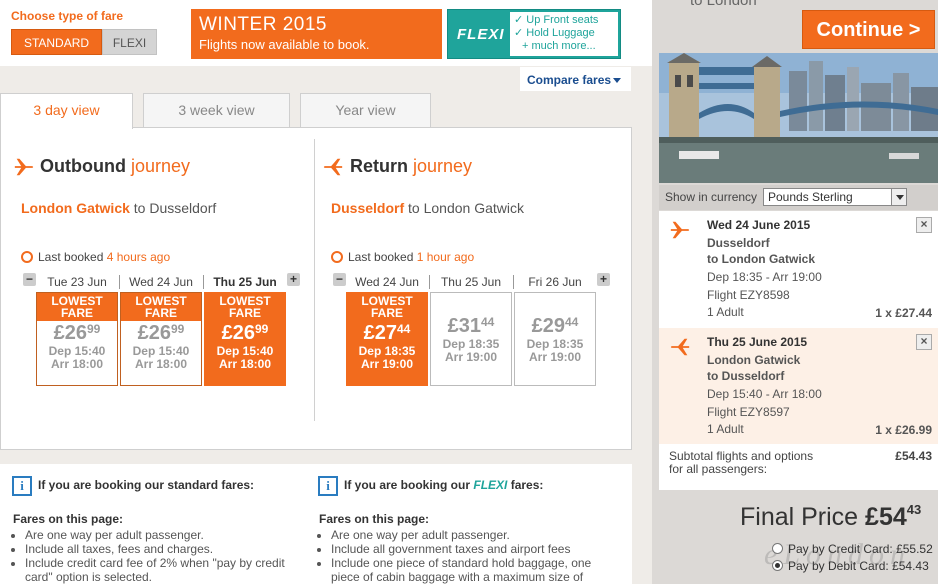  I want to click on outbound-route-from: London Gatwick, so click(75, 208).